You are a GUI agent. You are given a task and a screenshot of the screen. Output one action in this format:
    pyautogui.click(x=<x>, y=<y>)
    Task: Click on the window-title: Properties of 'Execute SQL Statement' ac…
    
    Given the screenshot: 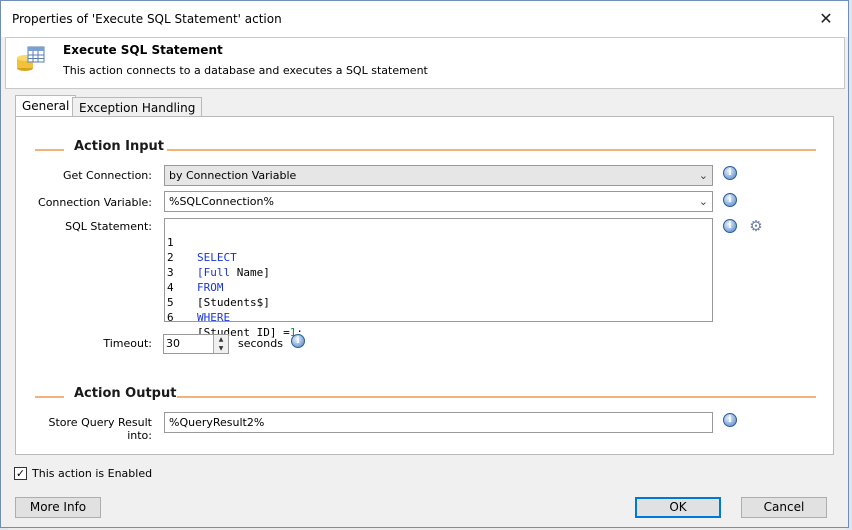 What is the action you would take?
    pyautogui.click(x=147, y=19)
    